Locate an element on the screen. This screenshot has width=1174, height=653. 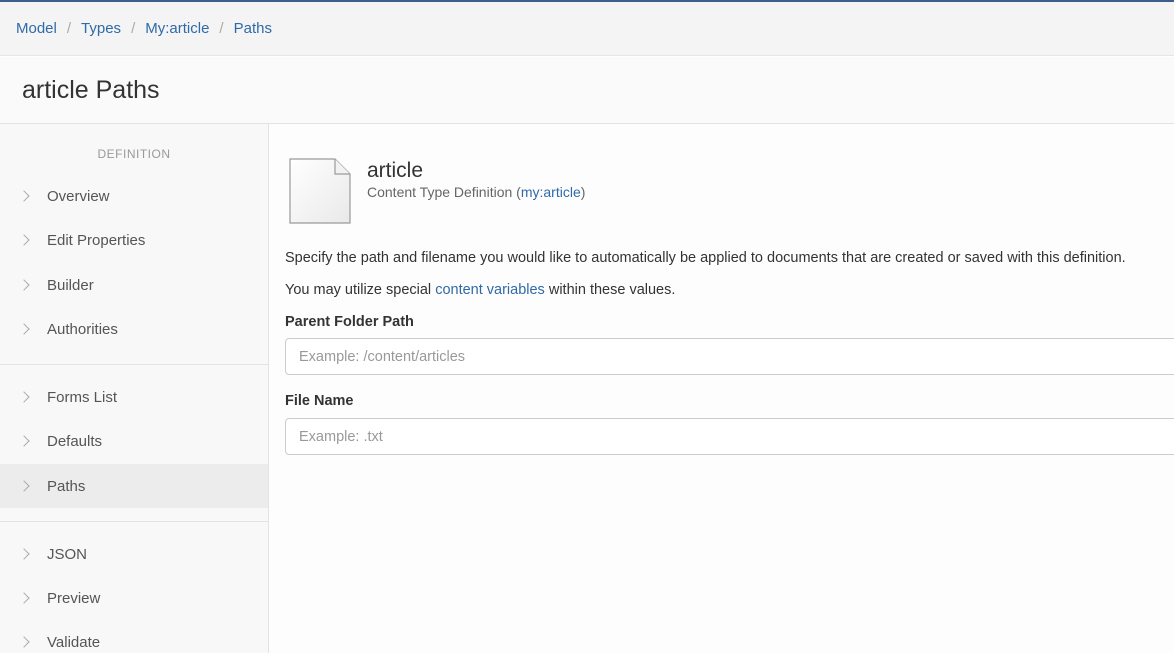
sidebar-item-label: Authorities is located at coordinates (82, 329).